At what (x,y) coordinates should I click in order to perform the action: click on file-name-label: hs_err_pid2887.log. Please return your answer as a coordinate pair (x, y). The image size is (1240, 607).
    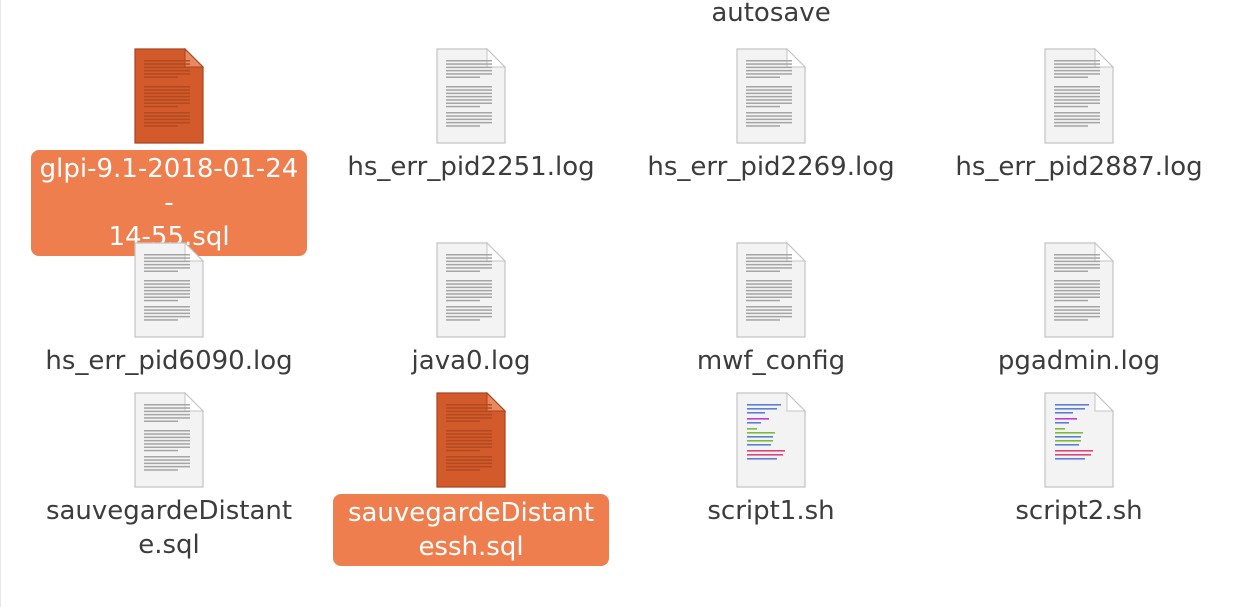
    Looking at the image, I should click on (1079, 167).